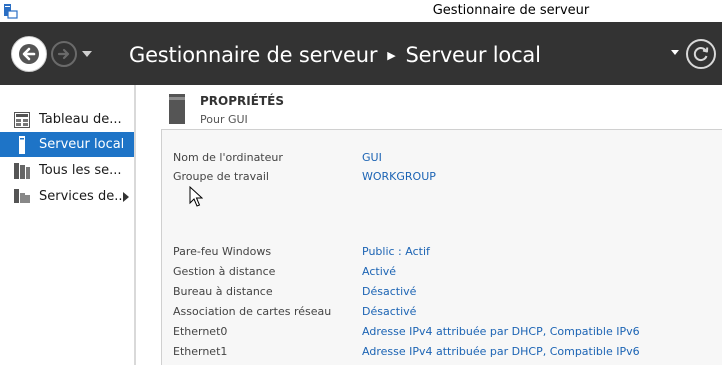  Describe the element at coordinates (196, 196) in the screenshot. I see `mouse-cursor-icon` at that location.